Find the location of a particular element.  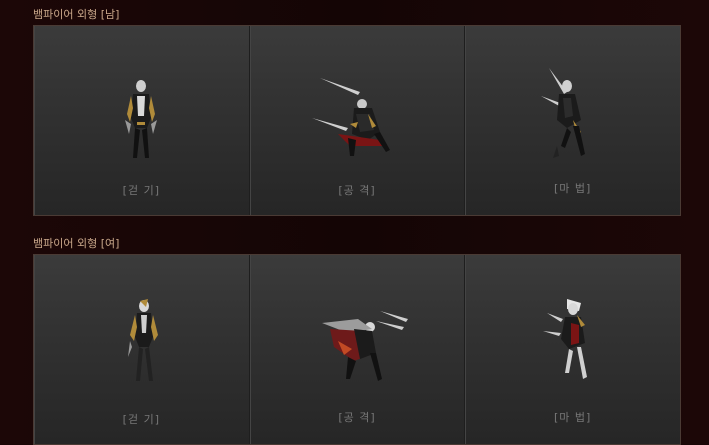

label-female-magic: [마 법] is located at coordinates (573, 417).